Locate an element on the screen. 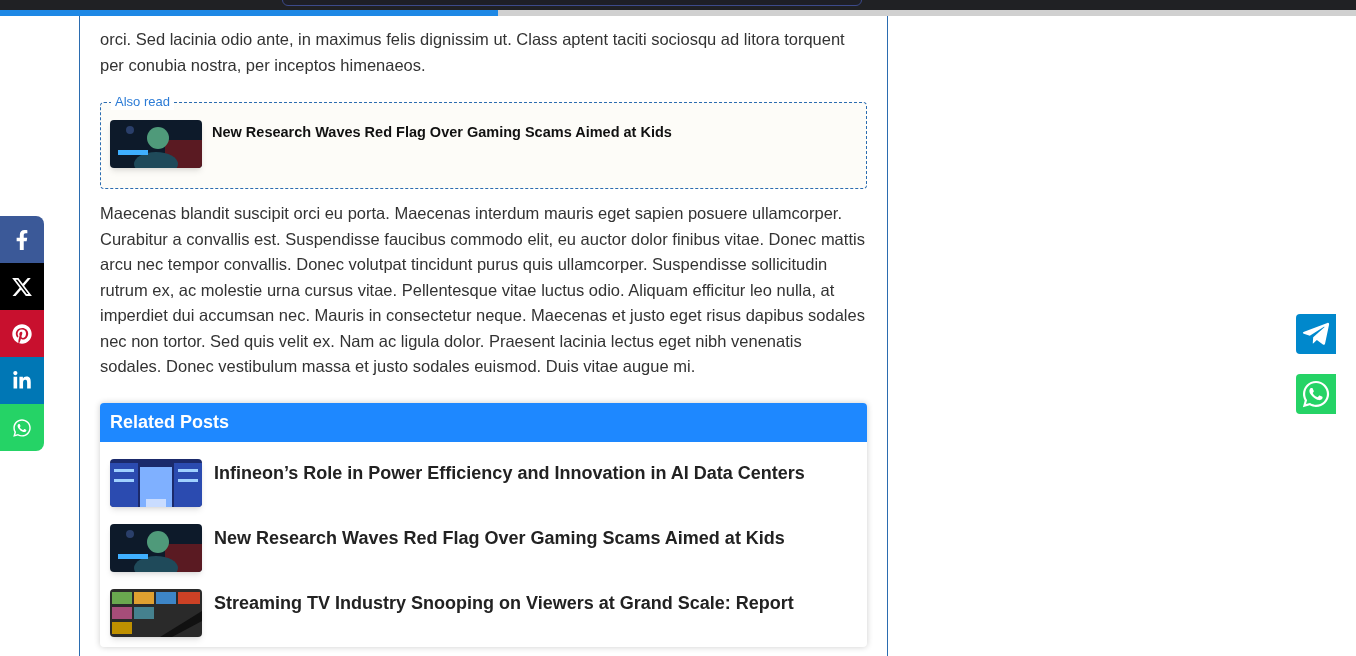 This screenshot has width=1356, height=656. also-read-link: New Research Waves Red Flag Over Gaming Scams Aimed at Kids is located at coordinates (442, 154).